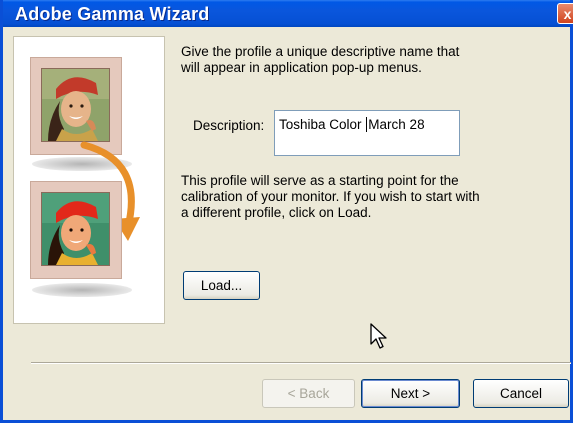  Describe the element at coordinates (288, 13) in the screenshot. I see `title-bar: Adobe Gamma Wizard x` at that location.